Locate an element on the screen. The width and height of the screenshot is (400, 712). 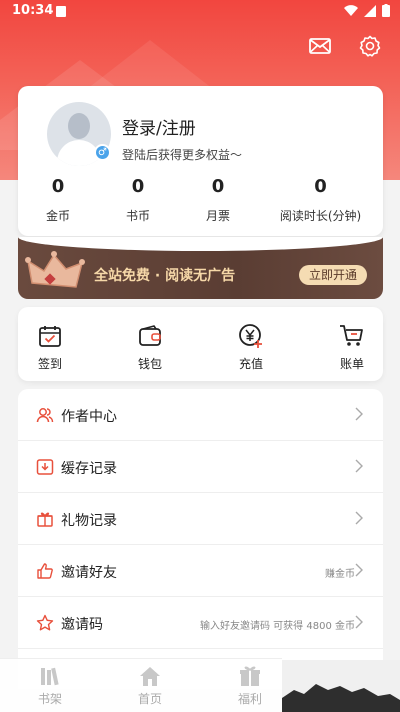
gear-icon is located at coordinates (370, 46).